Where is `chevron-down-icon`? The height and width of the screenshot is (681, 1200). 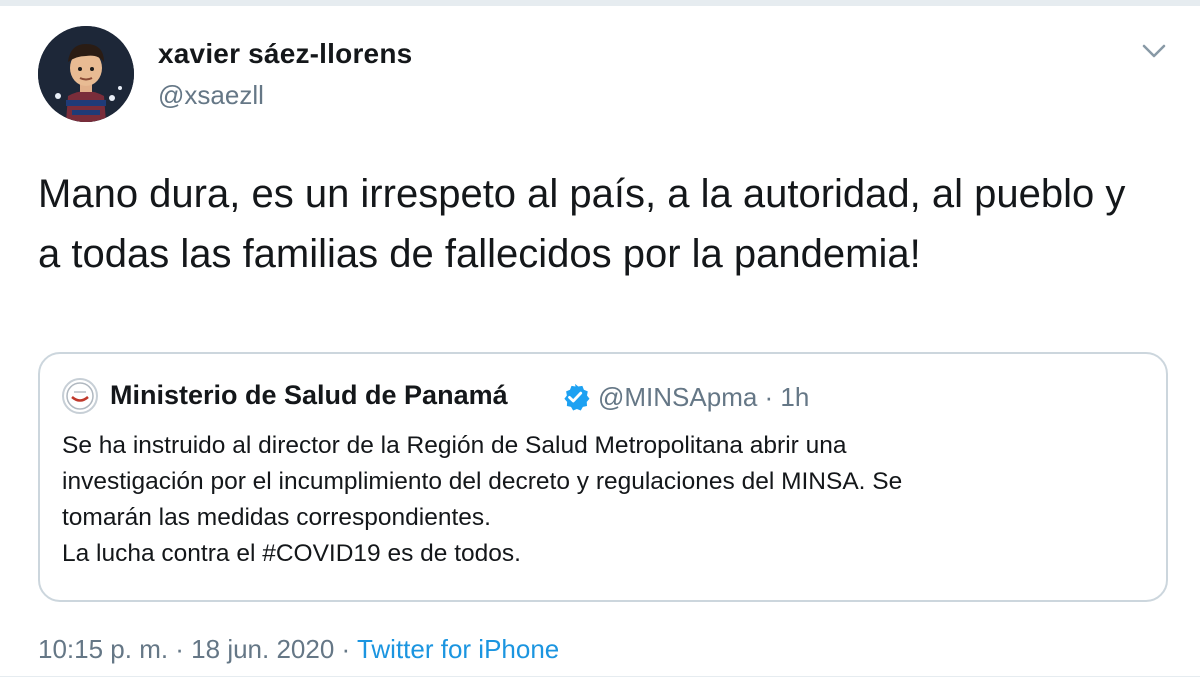
chevron-down-icon is located at coordinates (1154, 50).